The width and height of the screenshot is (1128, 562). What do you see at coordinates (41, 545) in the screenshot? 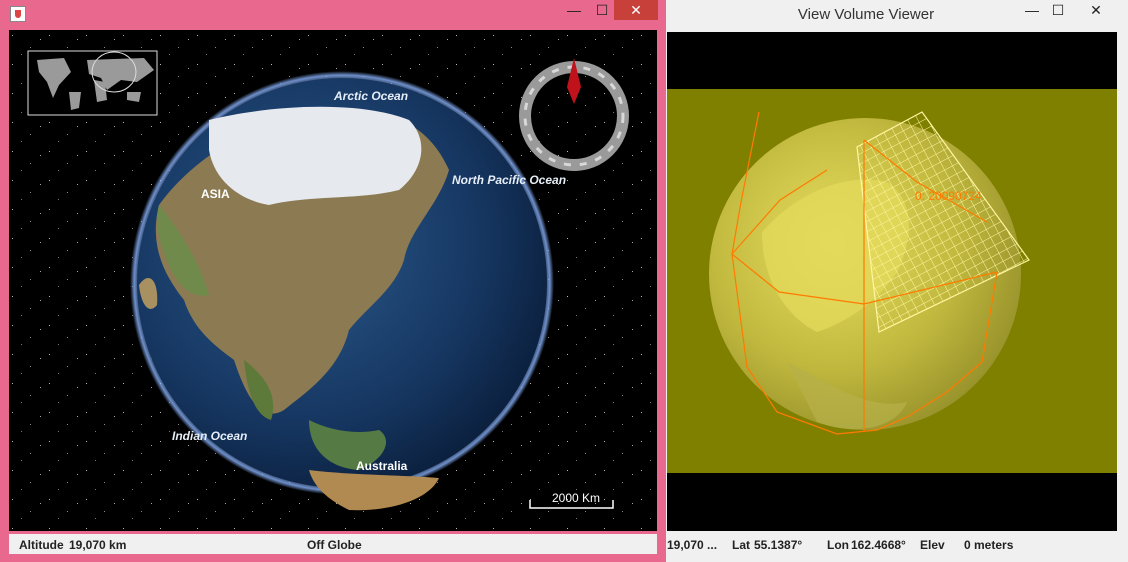
I see `altitude-label: Altitude` at bounding box center [41, 545].